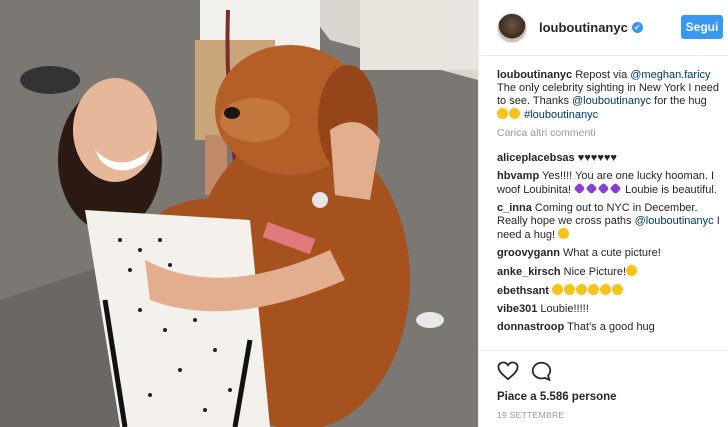  What do you see at coordinates (611, 101) in the screenshot?
I see `caption-mention: @louboutinanyc` at bounding box center [611, 101].